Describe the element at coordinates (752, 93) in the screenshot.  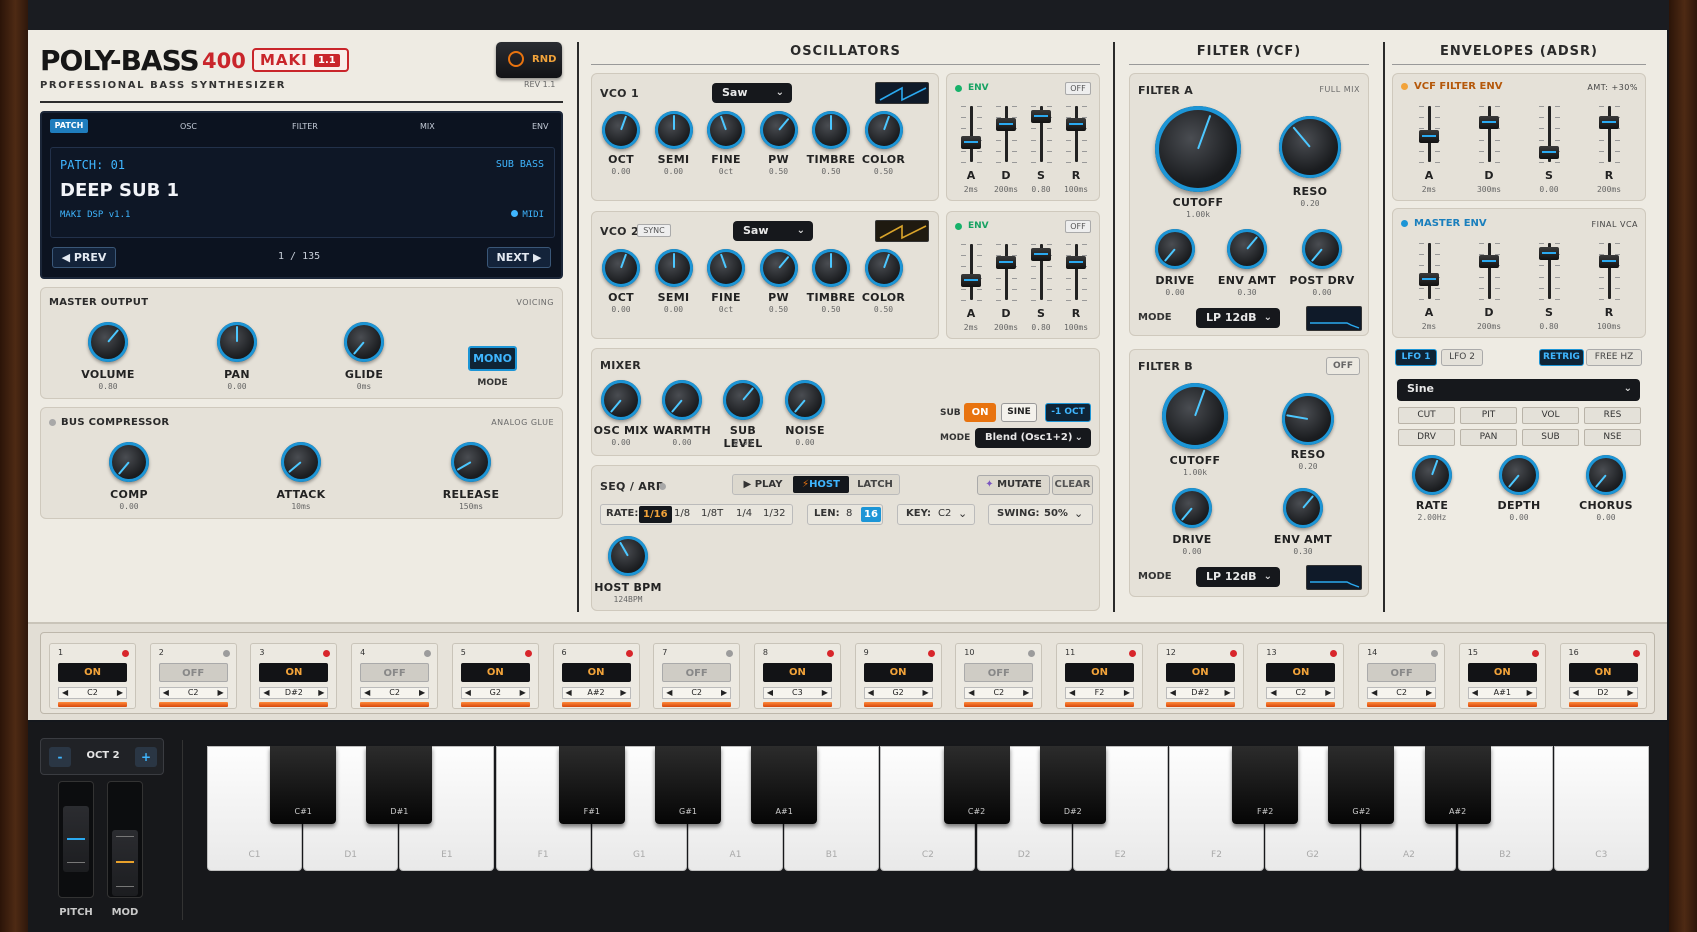
I see `vco1-wave-select: Saw ⌄` at that location.